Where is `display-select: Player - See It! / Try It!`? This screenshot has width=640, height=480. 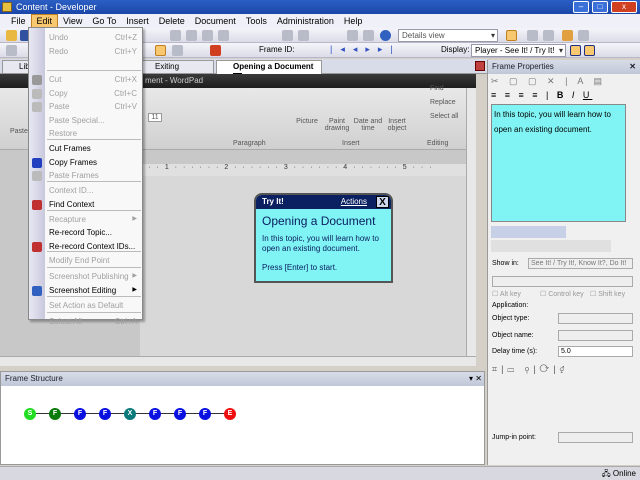
display-select: Player - See It! / Try It! is located at coordinates (518, 50).